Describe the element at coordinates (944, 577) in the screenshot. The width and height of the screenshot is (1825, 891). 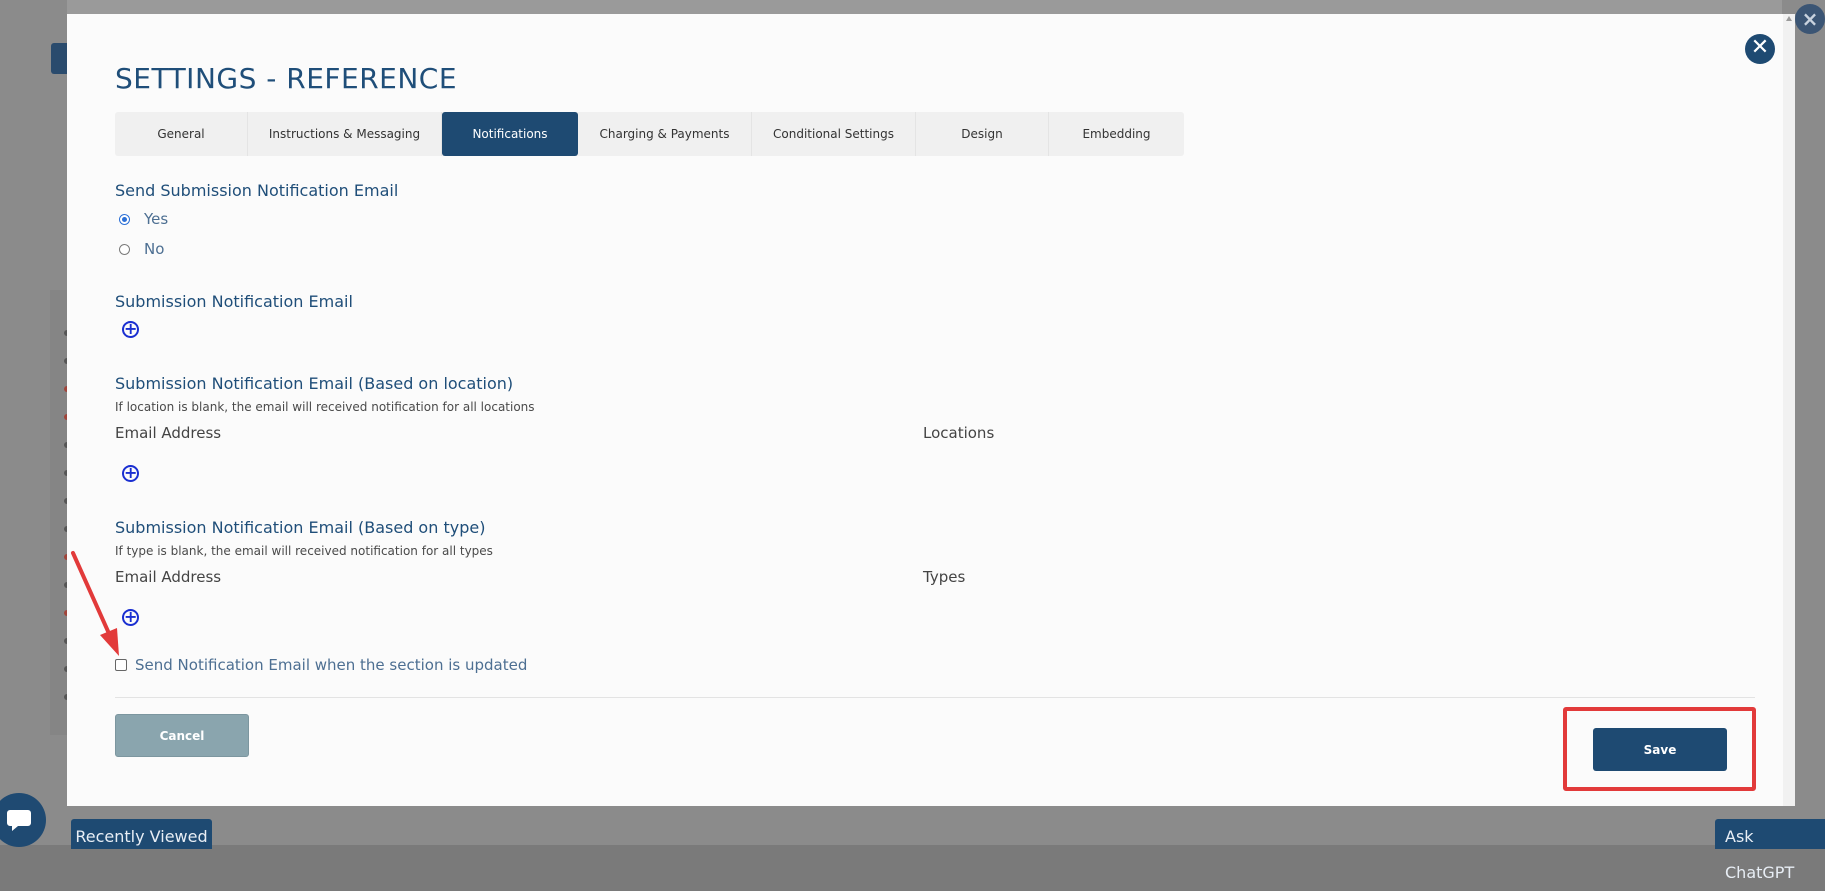
I see `types-column-label: Types` at that location.